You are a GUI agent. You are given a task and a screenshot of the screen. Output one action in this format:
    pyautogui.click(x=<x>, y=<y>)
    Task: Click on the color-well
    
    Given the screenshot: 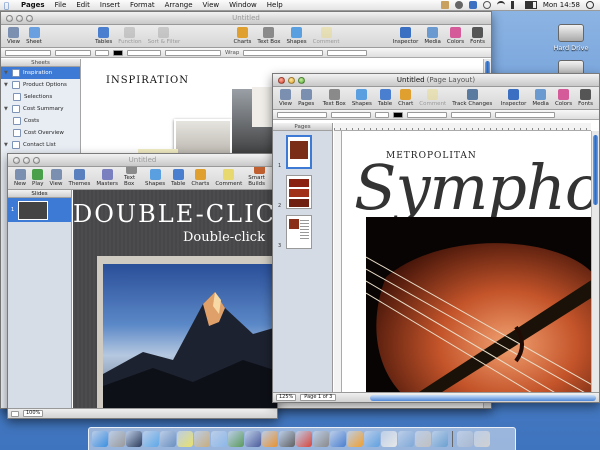 What is the action you would take?
    pyautogui.click(x=118, y=52)
    